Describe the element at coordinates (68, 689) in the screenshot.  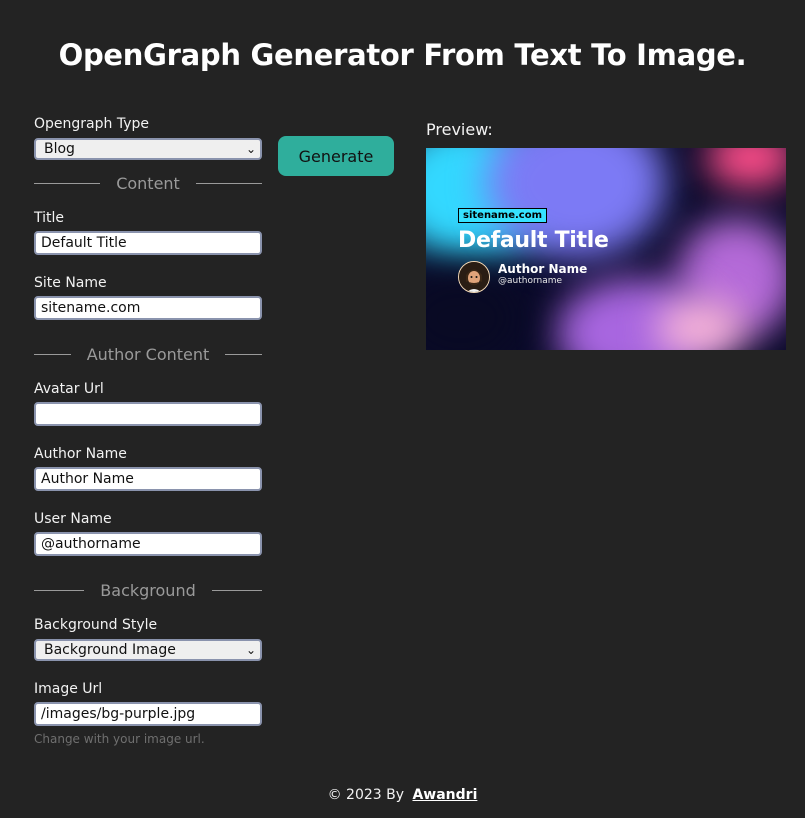
I see `image-url-label: Image Url` at that location.